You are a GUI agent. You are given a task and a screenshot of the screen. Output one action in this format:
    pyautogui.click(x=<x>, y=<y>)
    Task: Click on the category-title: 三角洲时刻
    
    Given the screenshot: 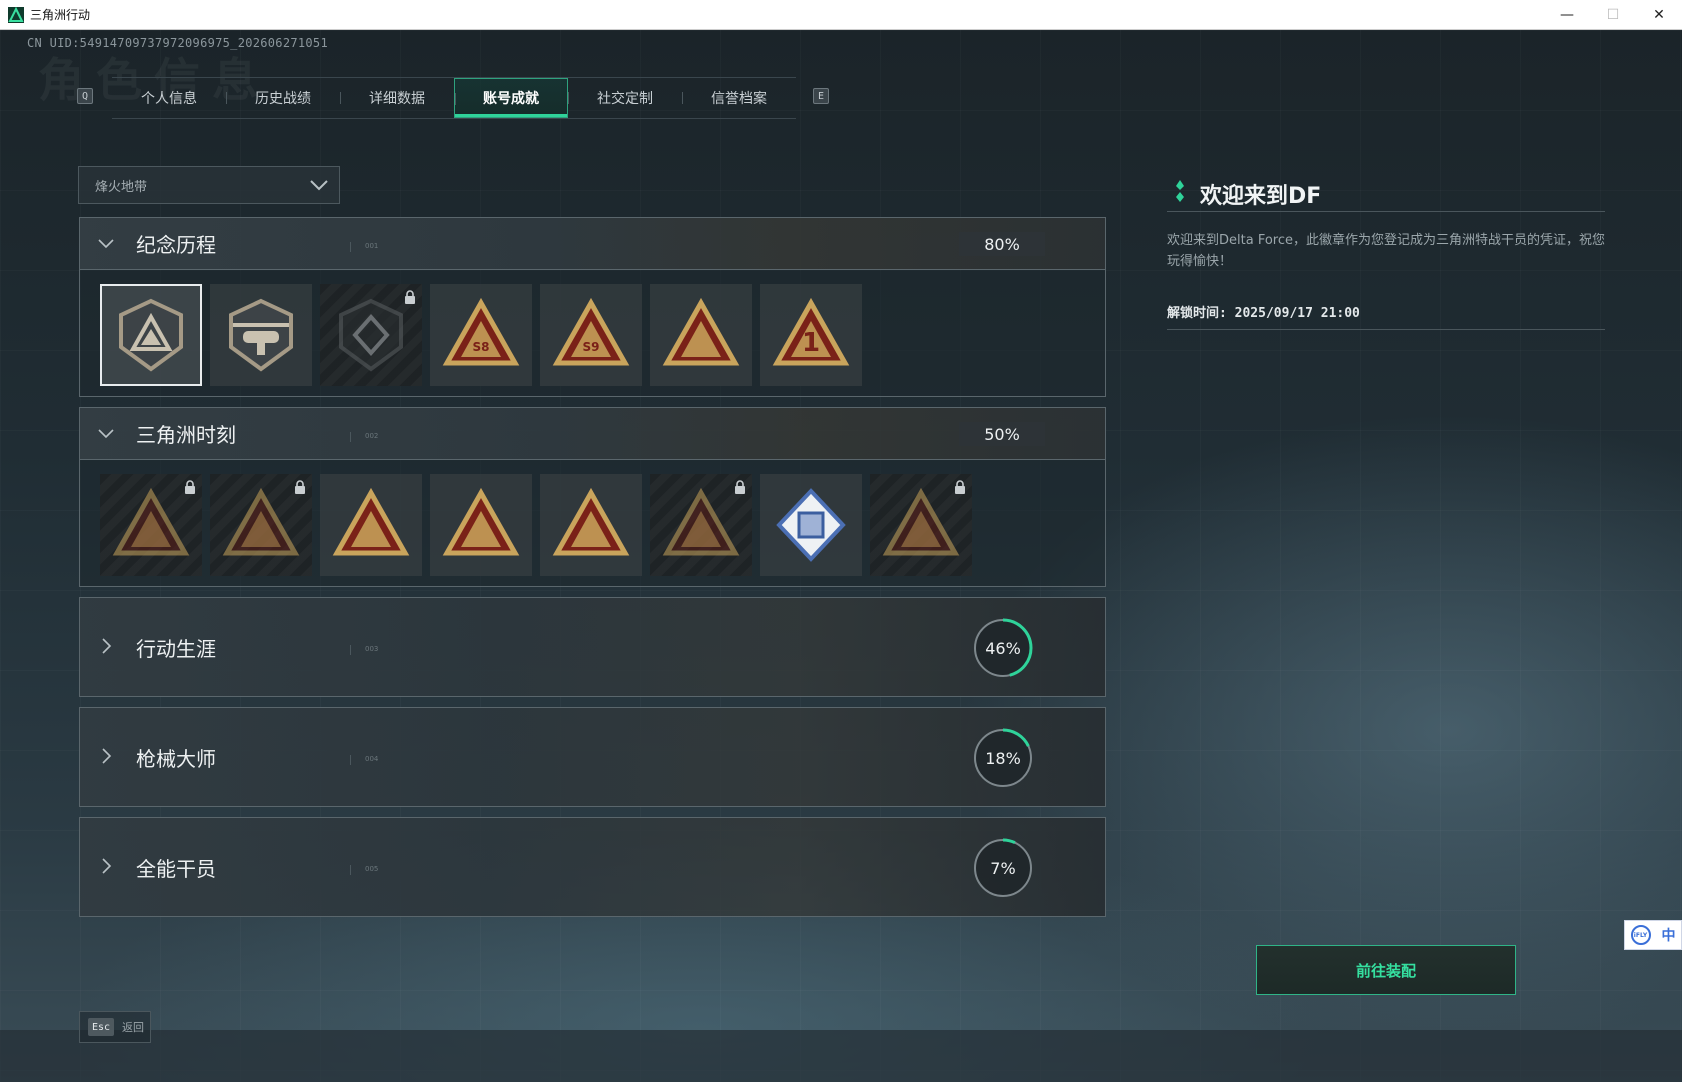 What is the action you would take?
    pyautogui.click(x=186, y=435)
    